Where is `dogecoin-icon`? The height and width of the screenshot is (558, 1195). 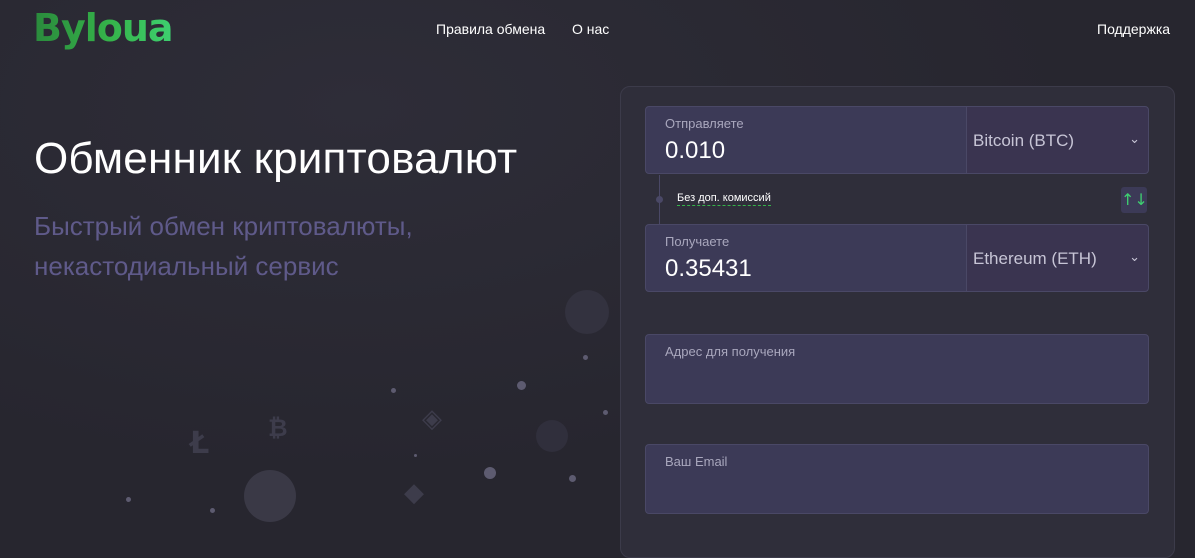
dogecoin-icon is located at coordinates (270, 496).